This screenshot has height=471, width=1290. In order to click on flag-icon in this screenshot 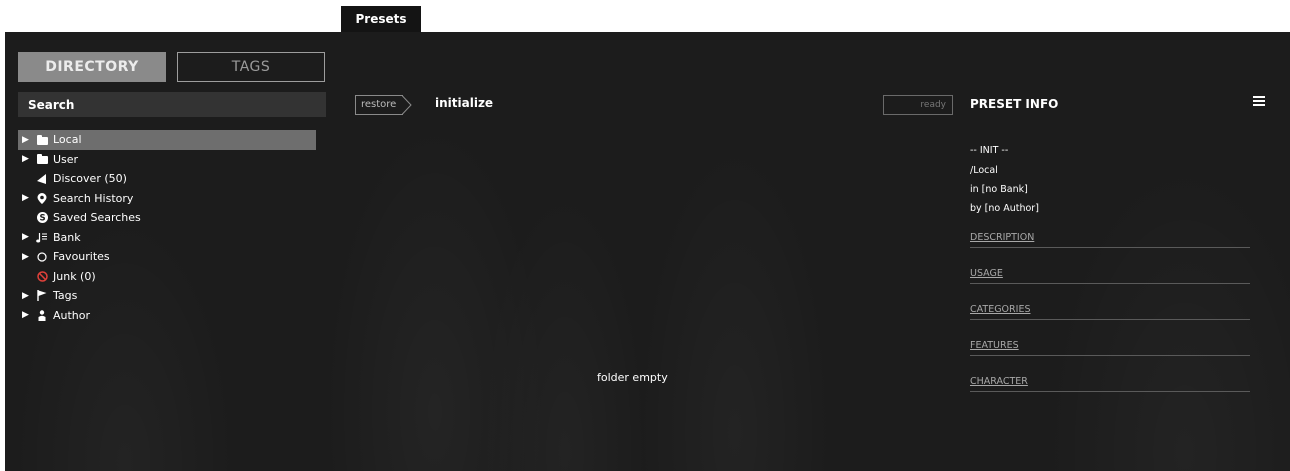, I will do `click(42, 296)`.